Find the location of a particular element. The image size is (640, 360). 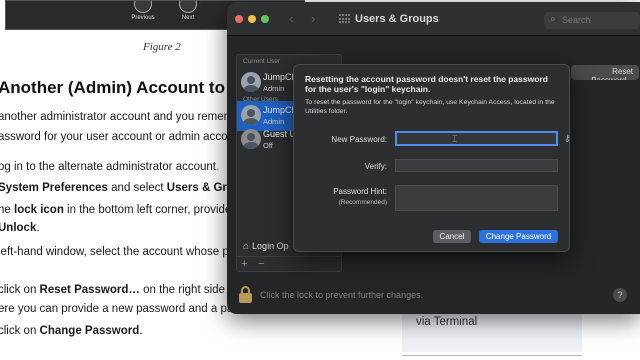

window-titlebar: ‹ › Users & Groups ⌕ Search is located at coordinates (433, 19).